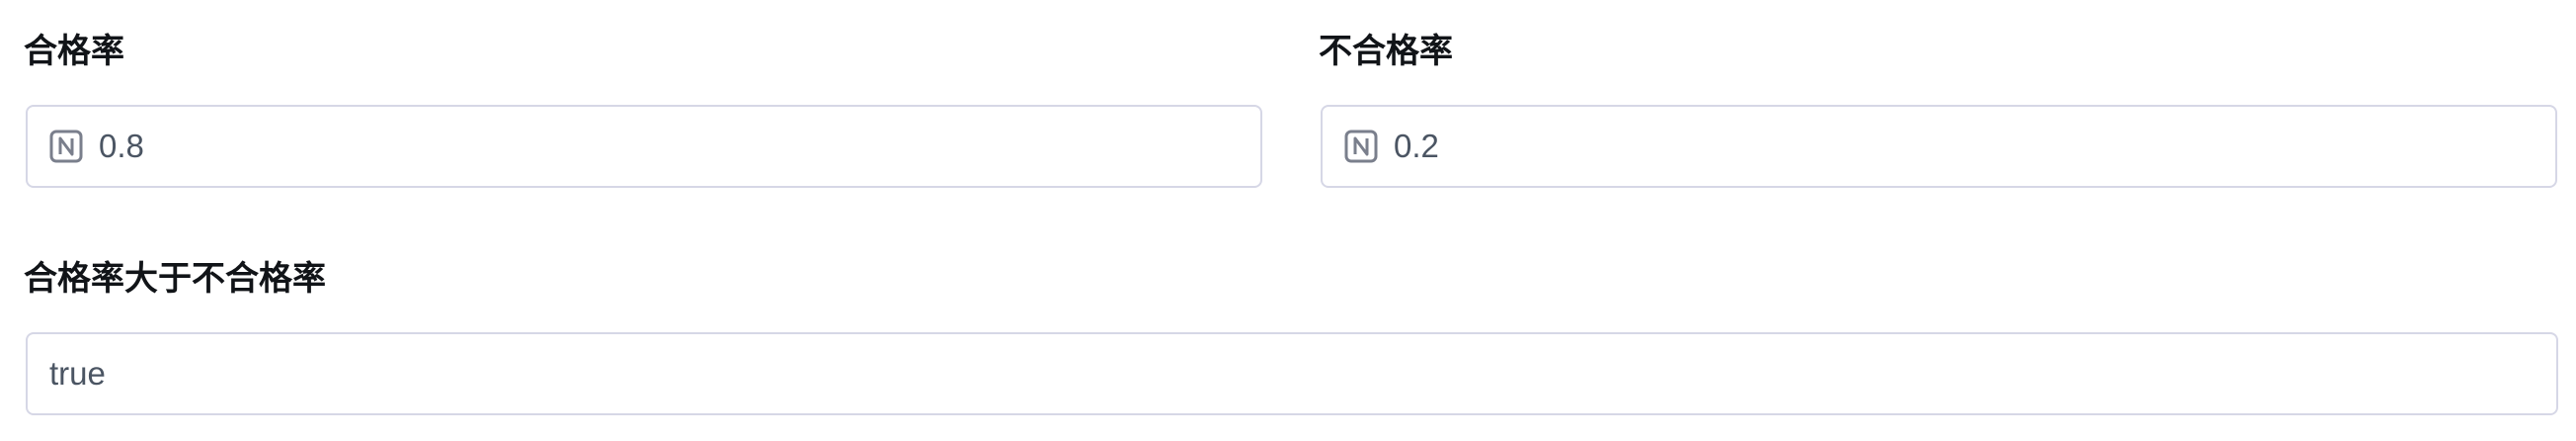 The width and height of the screenshot is (2576, 441). What do you see at coordinates (74, 51) in the screenshot?
I see `field-label: 合格率` at bounding box center [74, 51].